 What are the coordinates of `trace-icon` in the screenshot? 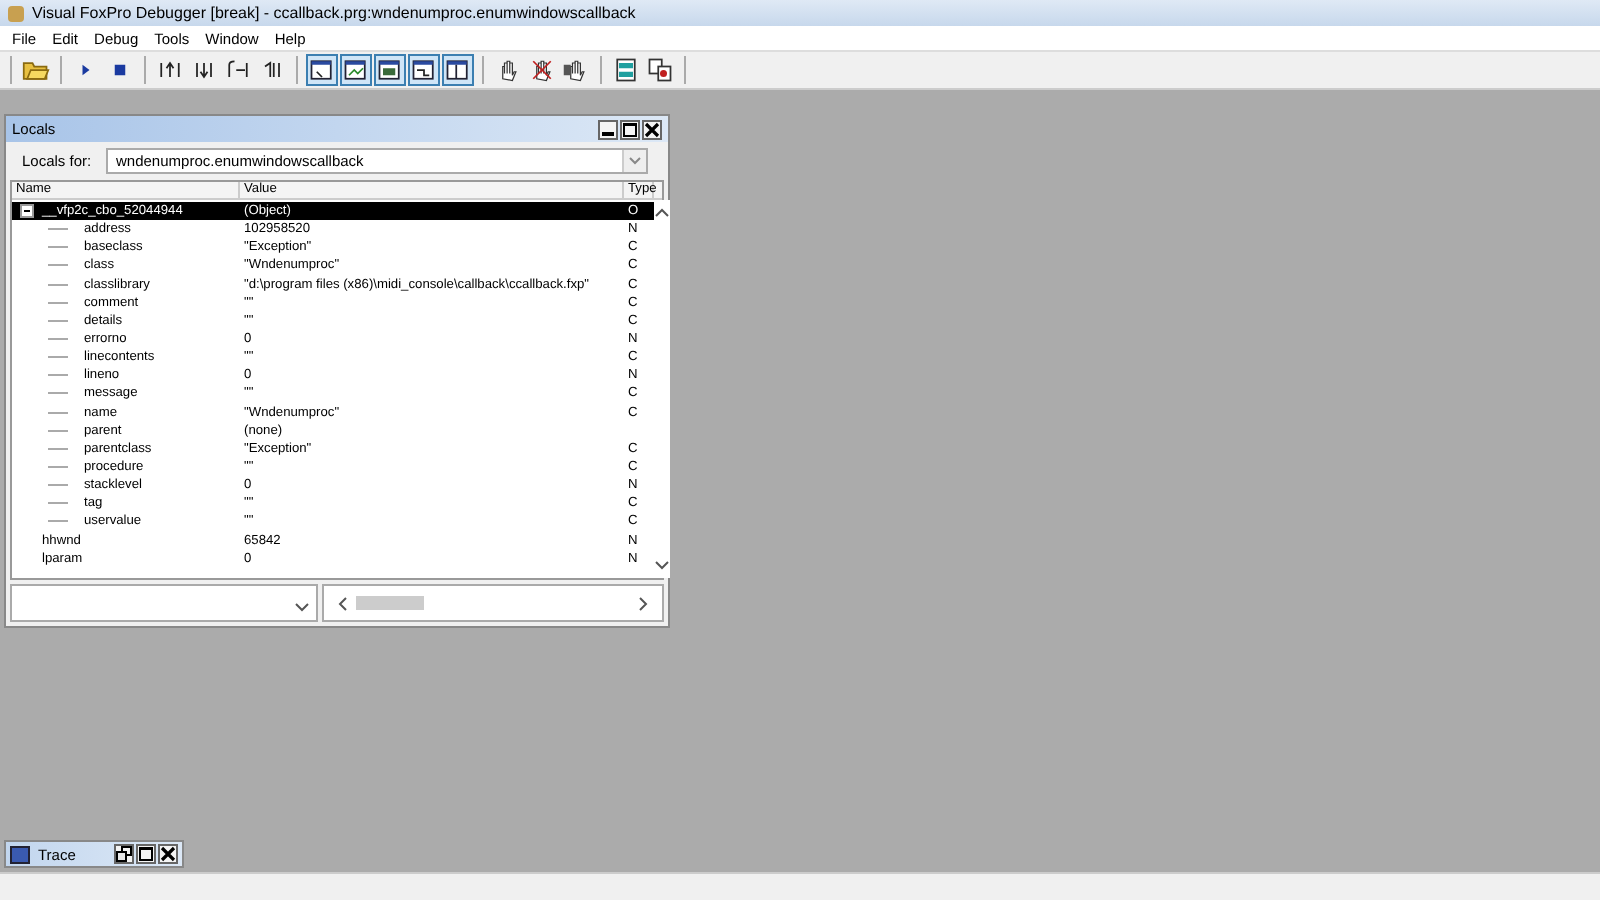 It's located at (20, 854).